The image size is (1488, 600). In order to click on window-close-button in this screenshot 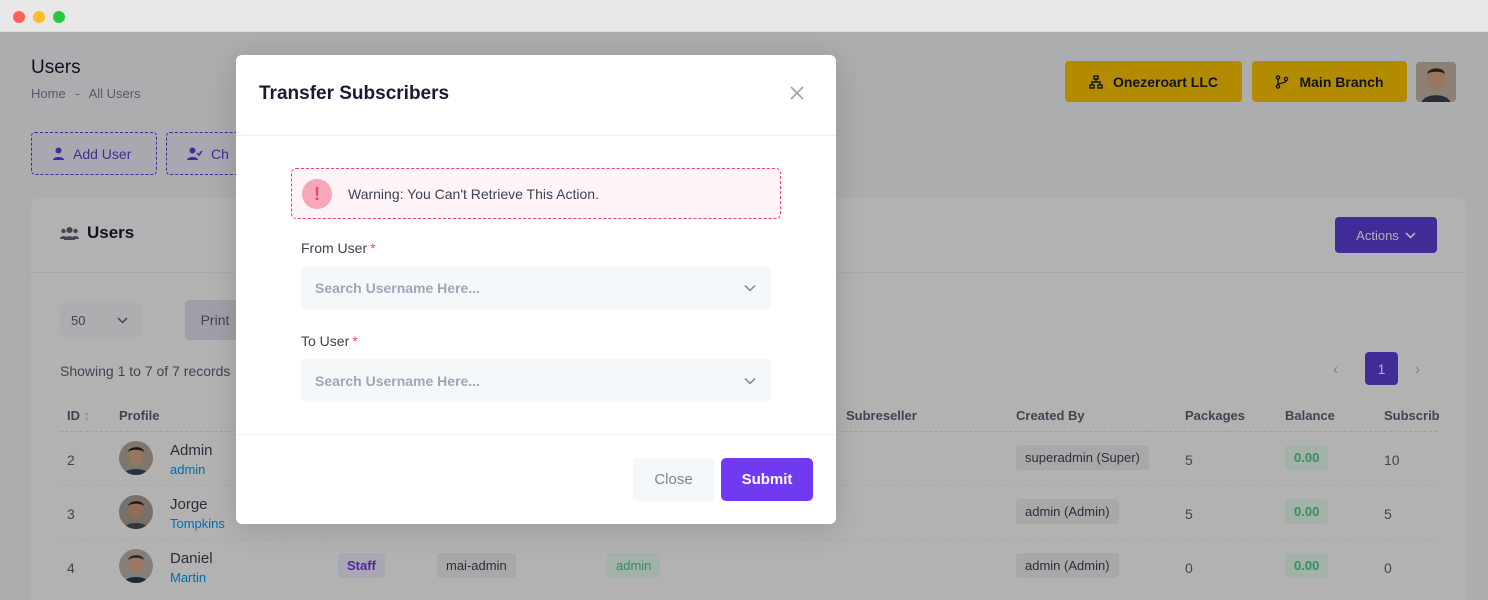, I will do `click(19, 17)`.